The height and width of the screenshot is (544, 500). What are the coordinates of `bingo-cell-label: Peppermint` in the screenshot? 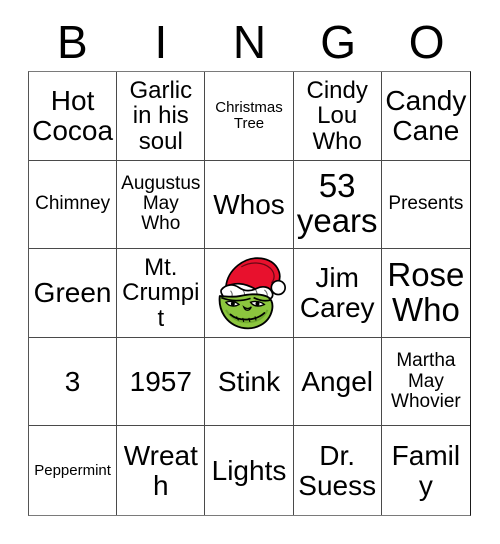 It's located at (72, 470).